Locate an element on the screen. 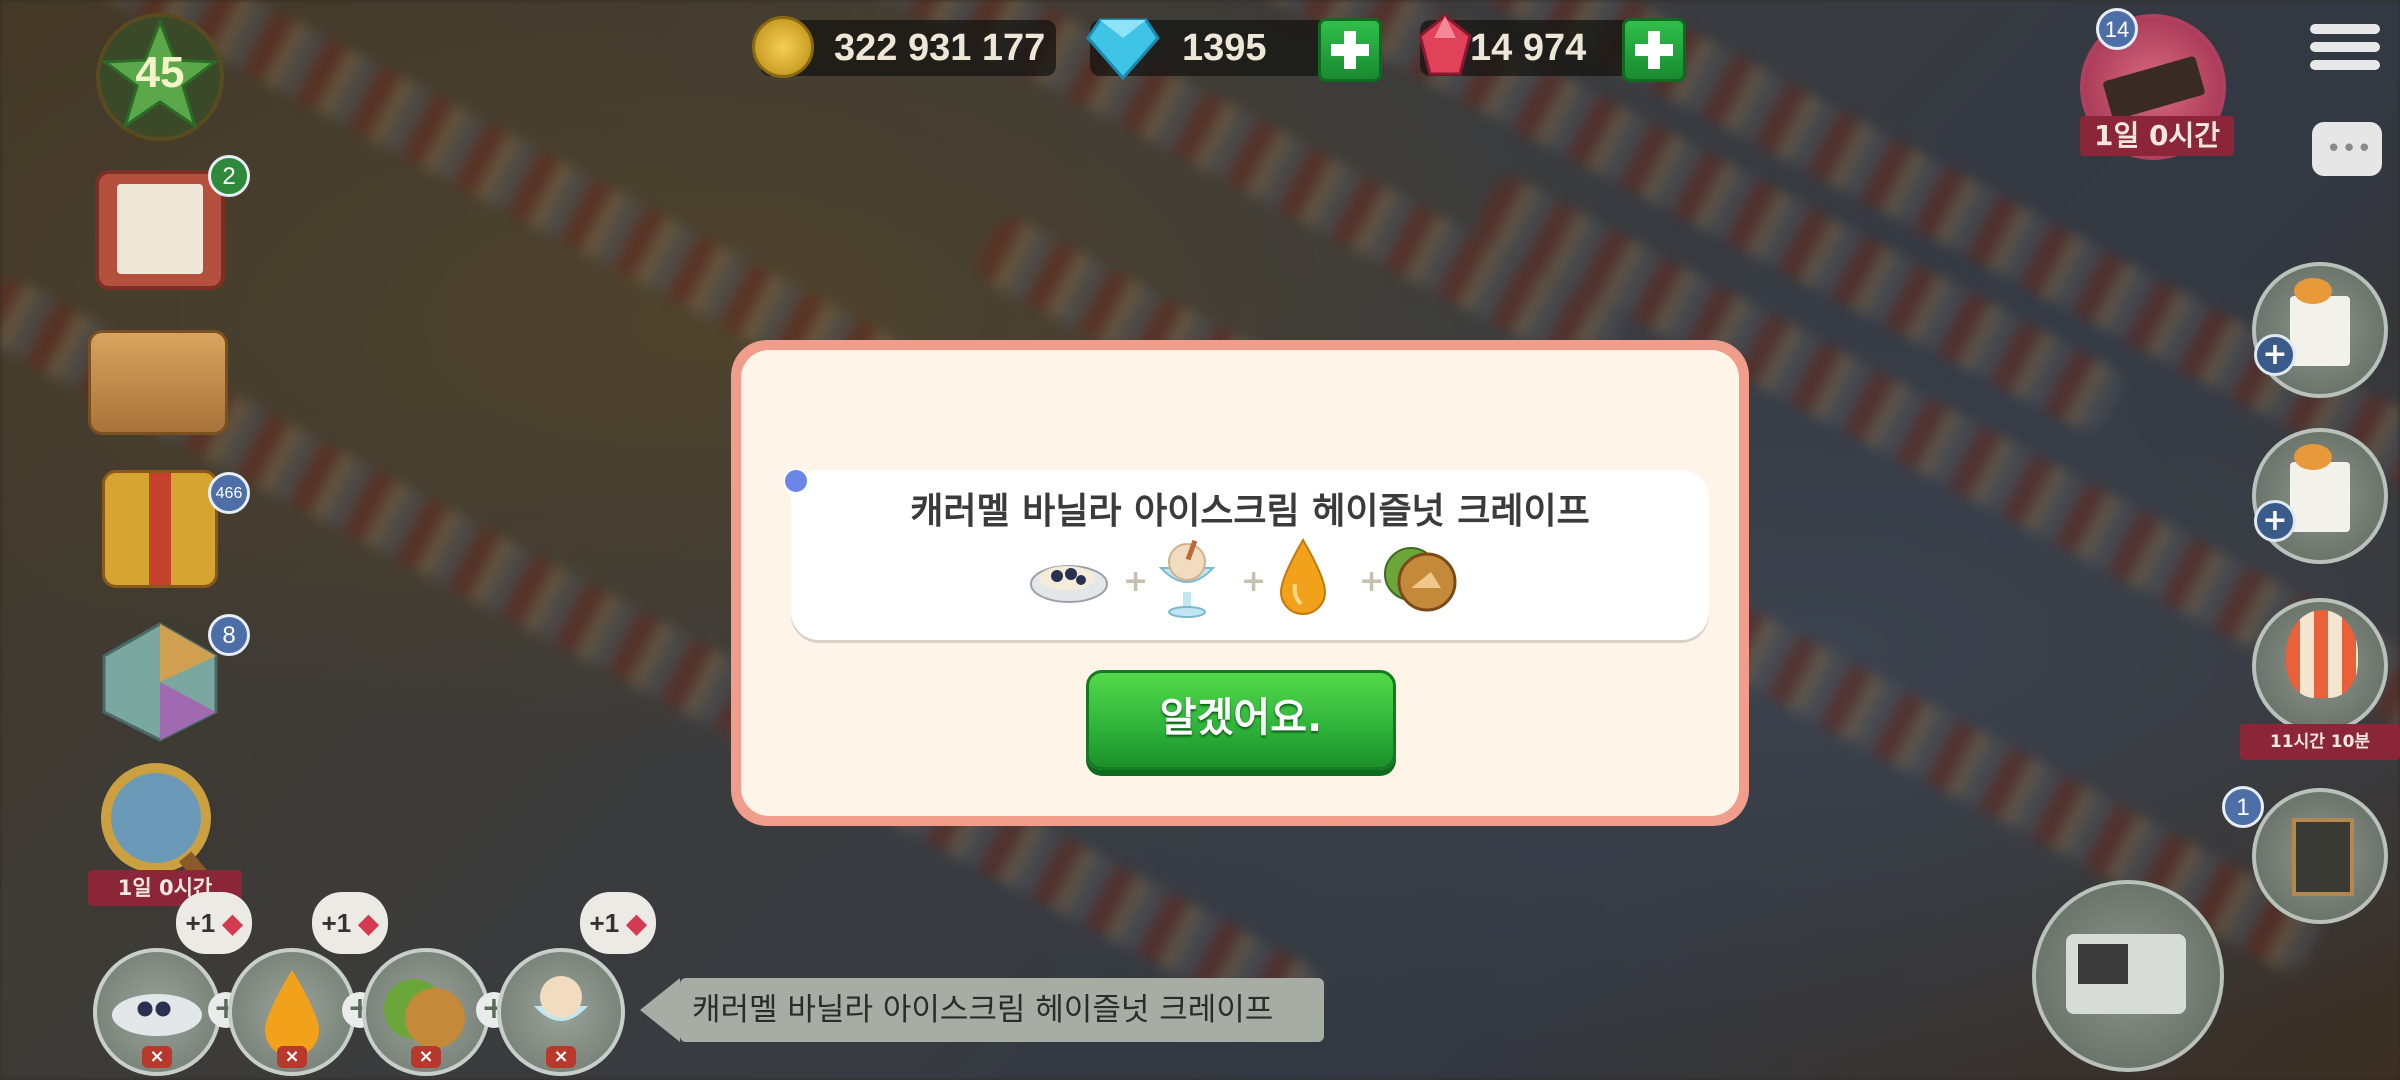 The width and height of the screenshot is (2400, 1080). ok-button: 알겠어요. is located at coordinates (1241, 720).